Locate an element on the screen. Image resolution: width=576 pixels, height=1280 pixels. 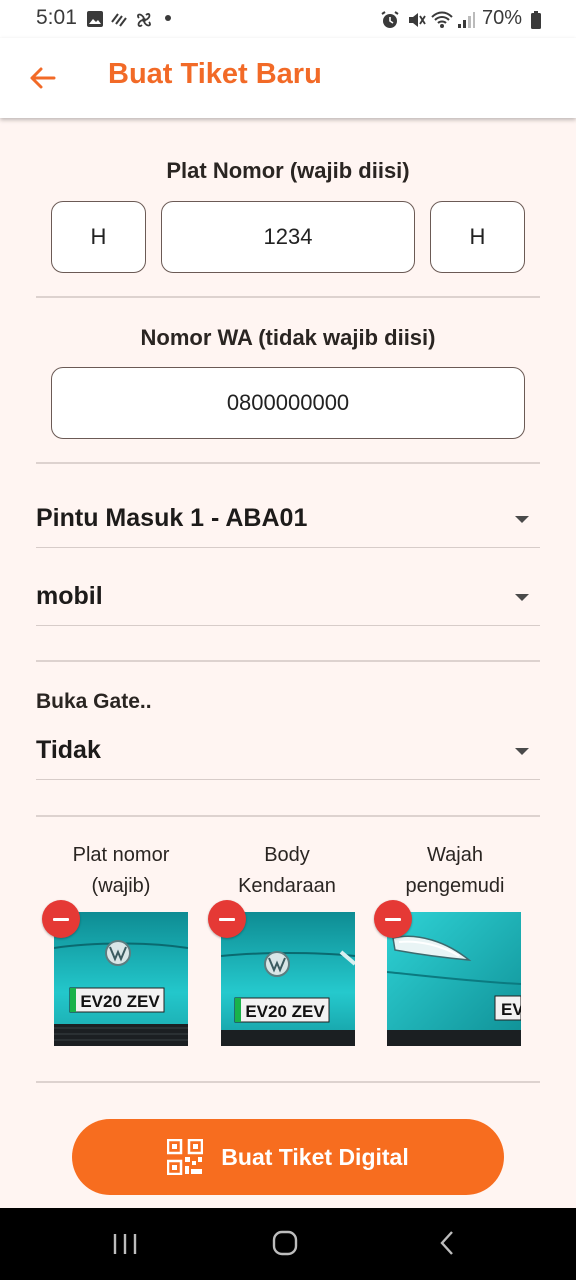
gate-dropdown-value: Pintu Masuk 1 - ABA01 is located at coordinates (172, 518).